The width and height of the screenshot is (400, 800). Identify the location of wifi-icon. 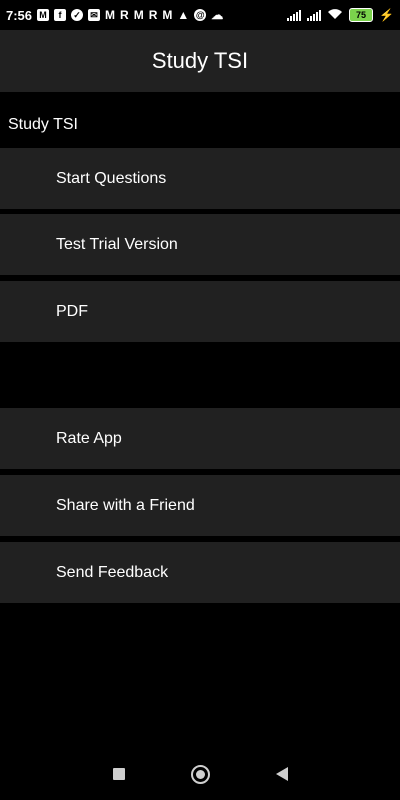
(335, 15).